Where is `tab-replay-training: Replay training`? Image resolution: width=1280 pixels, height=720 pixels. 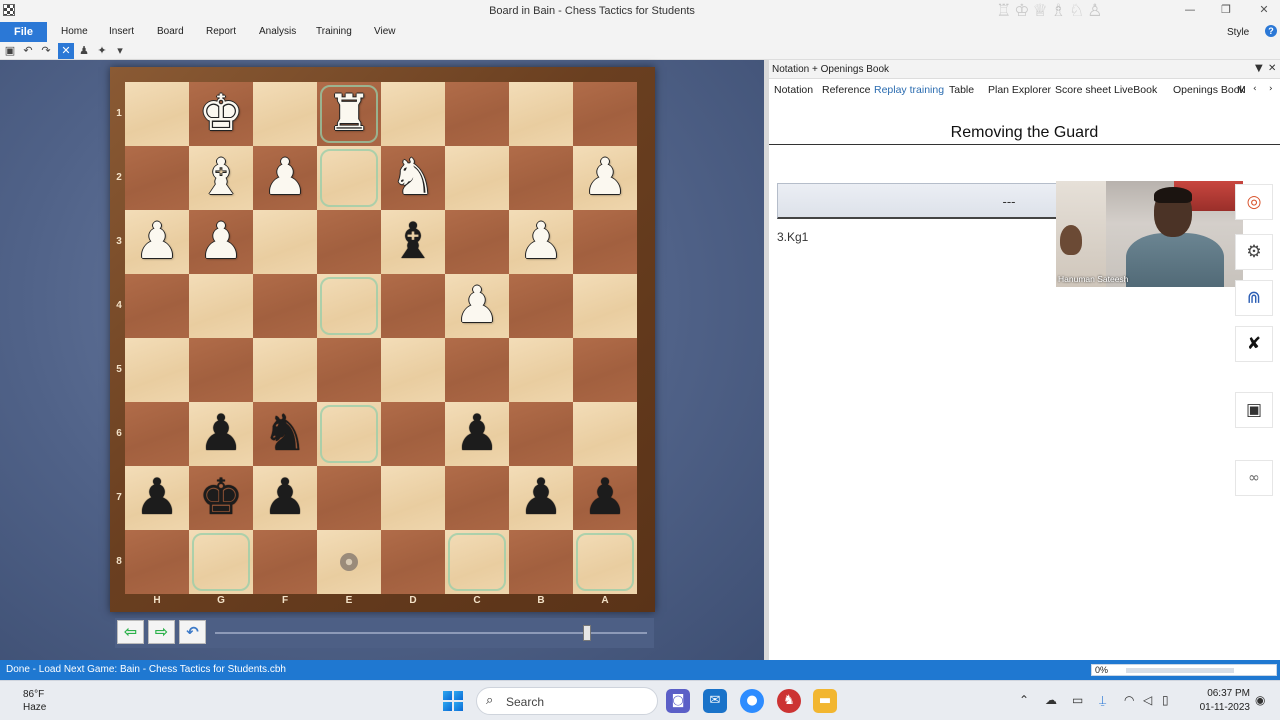
tab-replay-training: Replay training is located at coordinates (909, 90).